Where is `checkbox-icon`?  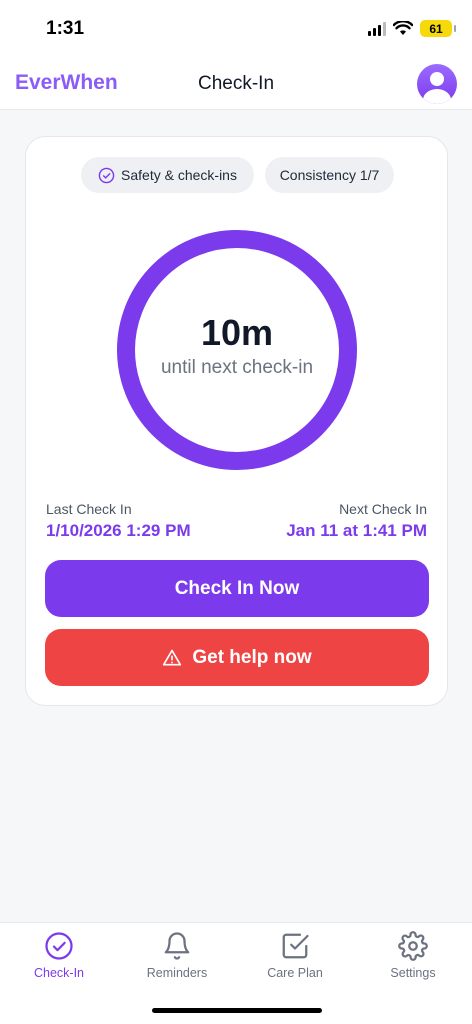
checkbox-icon is located at coordinates (295, 946).